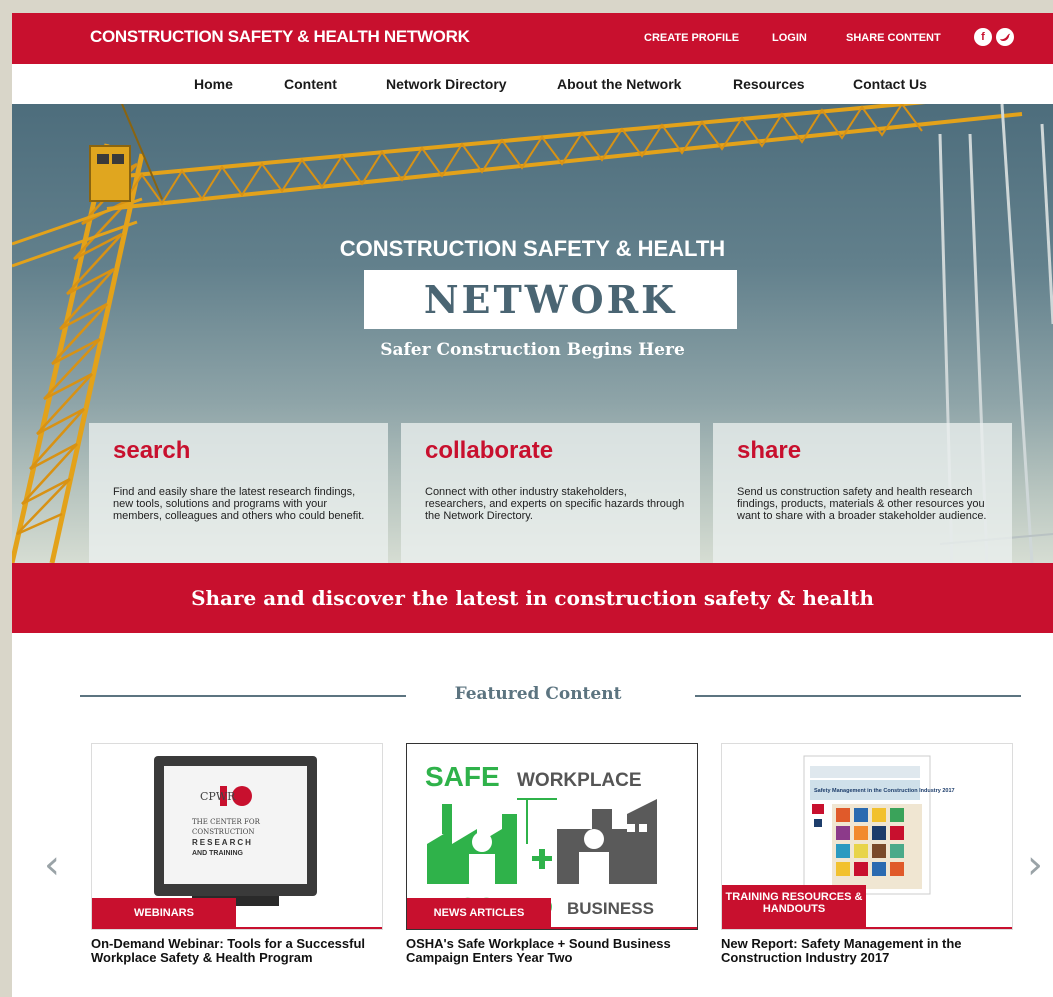 The height and width of the screenshot is (997, 1053). What do you see at coordinates (218, 796) in the screenshot?
I see `cpwr-logo-text: CPWR` at bounding box center [218, 796].